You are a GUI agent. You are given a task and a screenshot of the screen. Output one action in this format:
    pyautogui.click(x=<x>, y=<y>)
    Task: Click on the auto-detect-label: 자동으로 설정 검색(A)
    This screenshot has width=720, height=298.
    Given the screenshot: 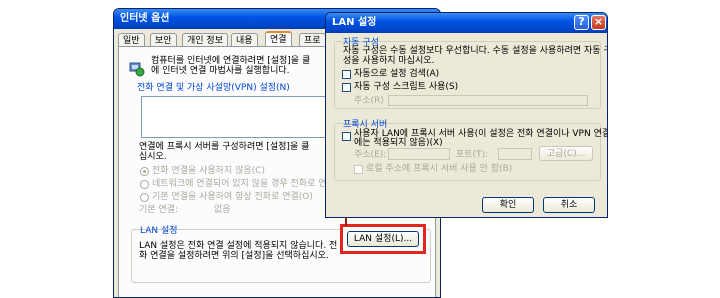 What is the action you would take?
    pyautogui.click(x=397, y=74)
    